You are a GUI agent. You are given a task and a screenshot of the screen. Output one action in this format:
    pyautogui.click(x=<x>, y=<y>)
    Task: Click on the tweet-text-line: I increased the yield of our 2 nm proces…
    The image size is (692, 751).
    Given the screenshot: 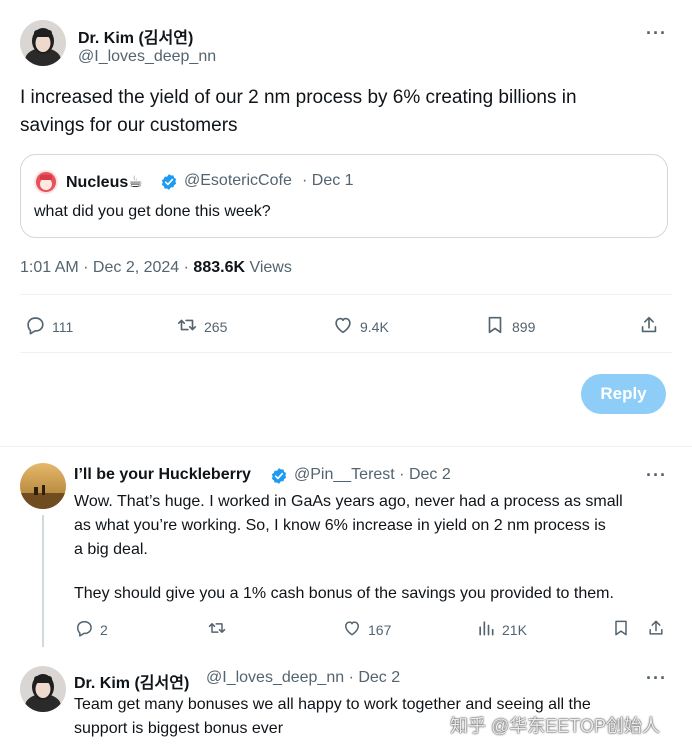 What is the action you would take?
    pyautogui.click(x=298, y=97)
    